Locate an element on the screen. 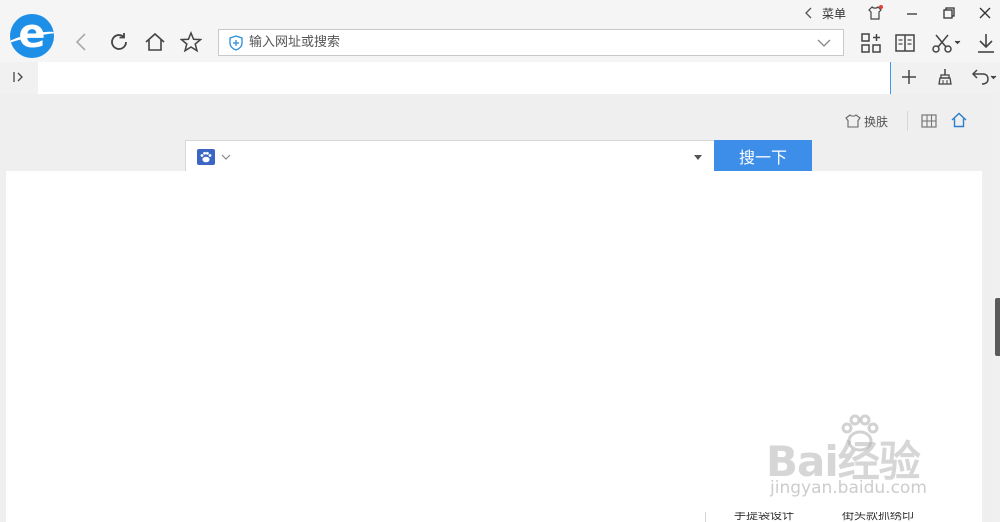 Image resolution: width=1000 pixels, height=522 pixels. restore-button is located at coordinates (949, 13).